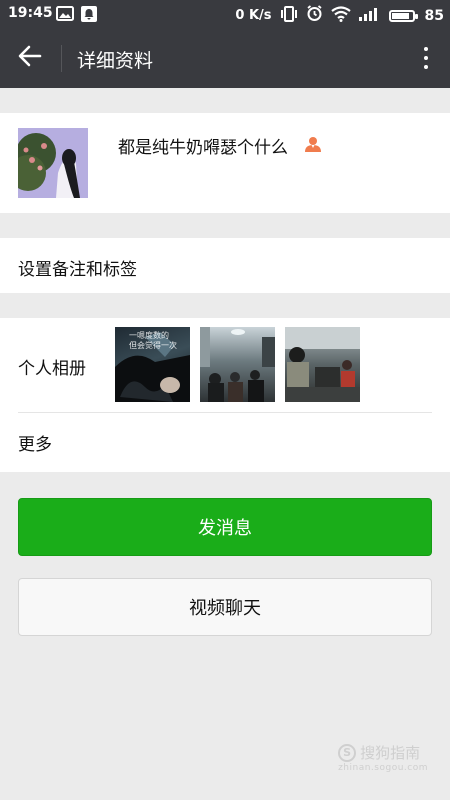 The height and width of the screenshot is (800, 450). Describe the element at coordinates (149, 335) in the screenshot. I see `album-photo-caption-line: 一嗯度数的` at that location.